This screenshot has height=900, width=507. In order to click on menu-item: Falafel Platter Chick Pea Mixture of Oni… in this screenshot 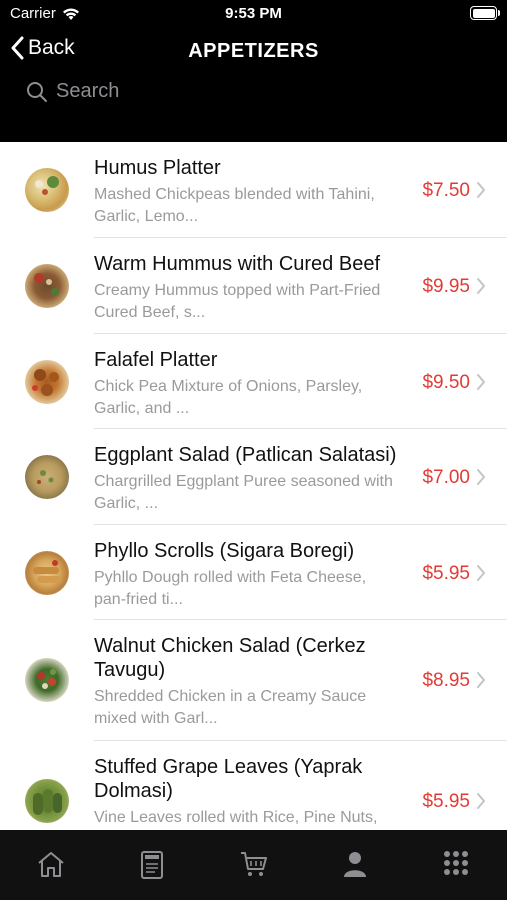, I will do `click(253, 381)`.